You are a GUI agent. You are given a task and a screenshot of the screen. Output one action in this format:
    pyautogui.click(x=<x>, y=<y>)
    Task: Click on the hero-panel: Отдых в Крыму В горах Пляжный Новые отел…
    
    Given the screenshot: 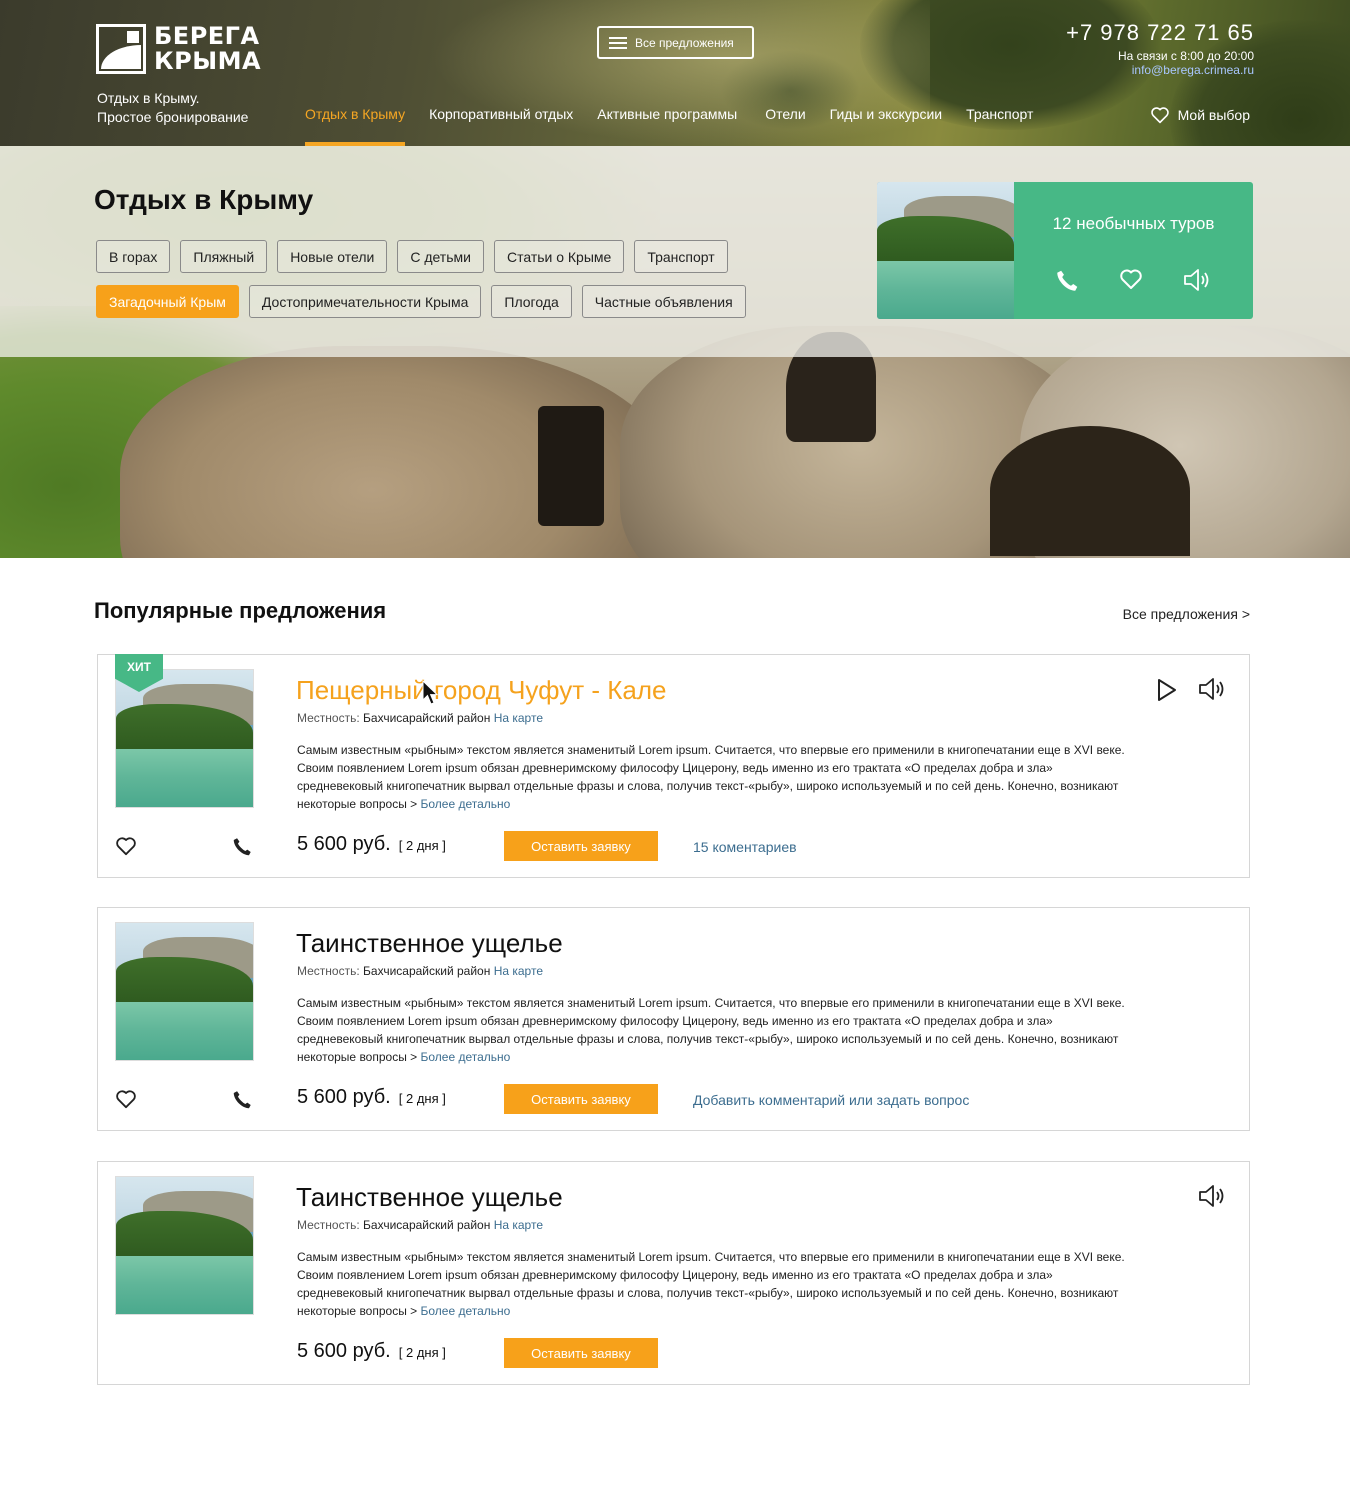 What is the action you would take?
    pyautogui.click(x=675, y=251)
    